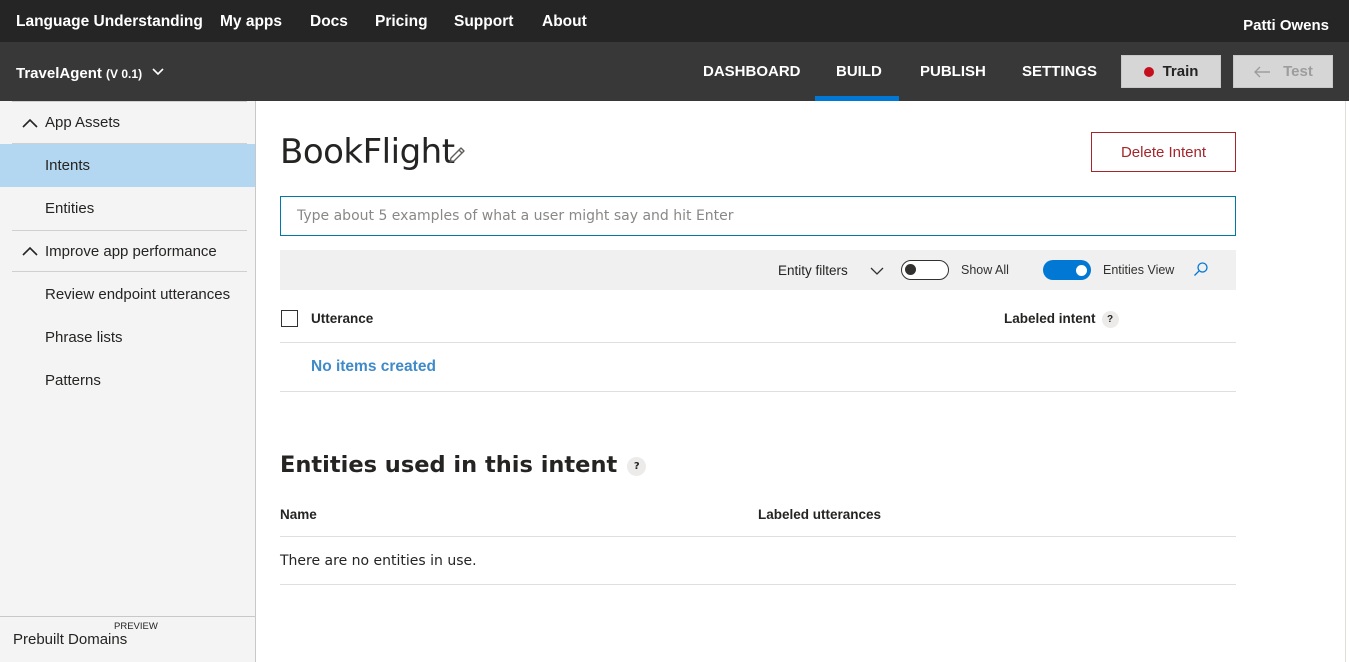 Image resolution: width=1349 pixels, height=662 pixels. Describe the element at coordinates (564, 22) in the screenshot. I see `nav-about: About` at that location.